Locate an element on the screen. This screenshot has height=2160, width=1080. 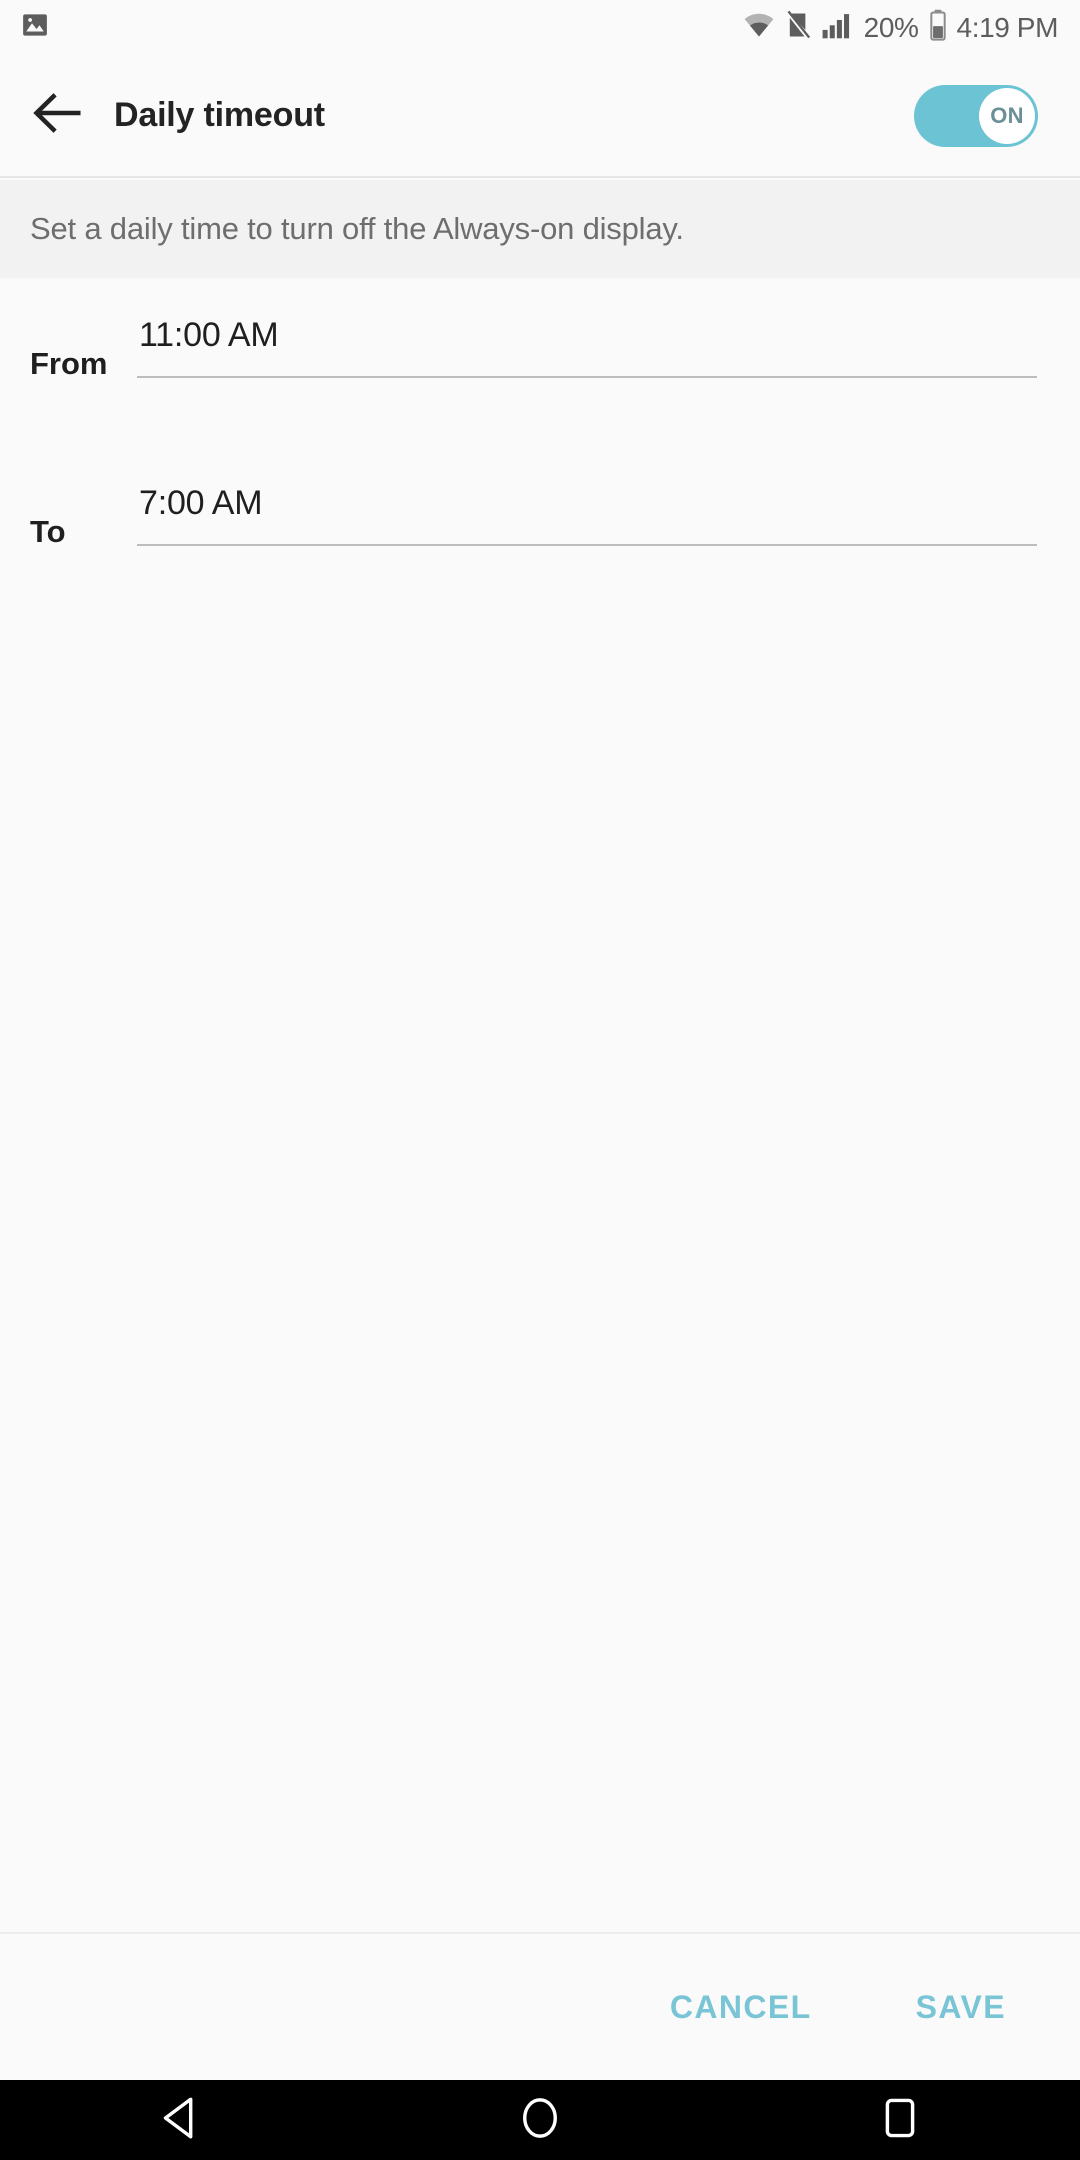
battery-low-icon is located at coordinates (938, 27).